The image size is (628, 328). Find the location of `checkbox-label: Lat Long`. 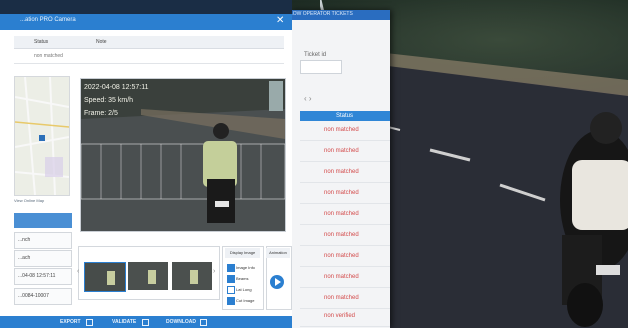

checkbox-label: Lat Long is located at coordinates (244, 289).